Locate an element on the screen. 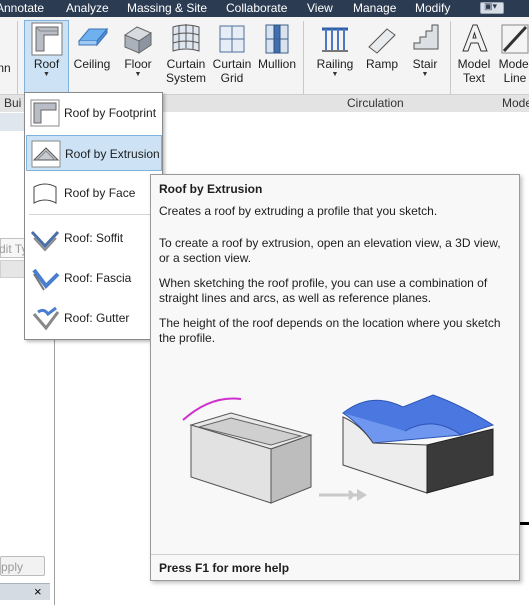  roof-soffit-icon is located at coordinates (45, 241).